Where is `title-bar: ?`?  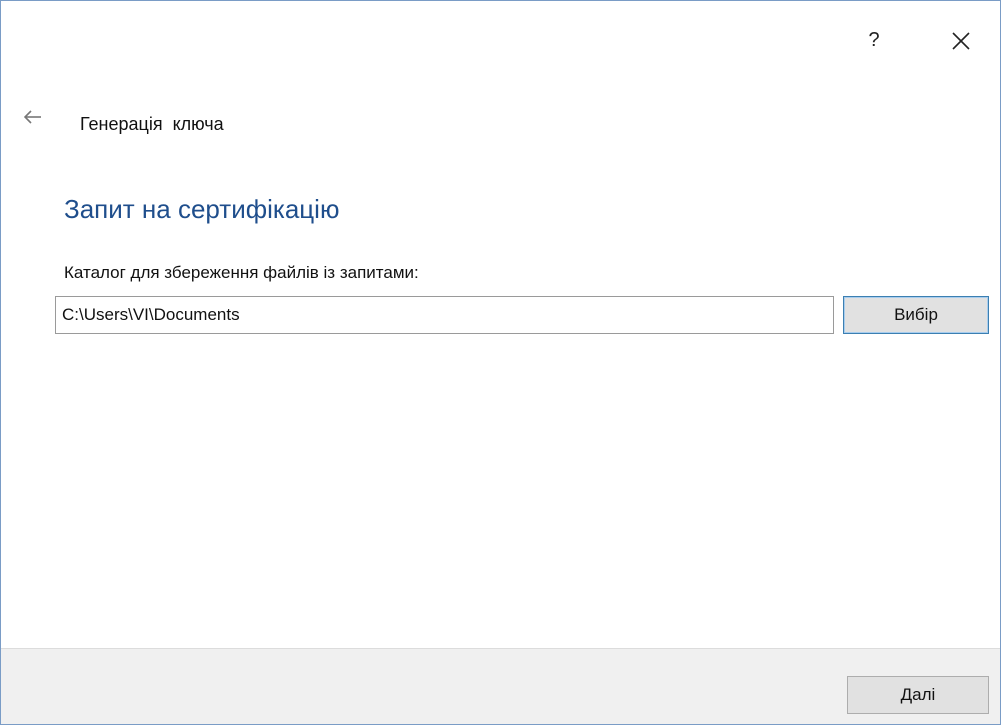
title-bar: ? is located at coordinates (500, 41).